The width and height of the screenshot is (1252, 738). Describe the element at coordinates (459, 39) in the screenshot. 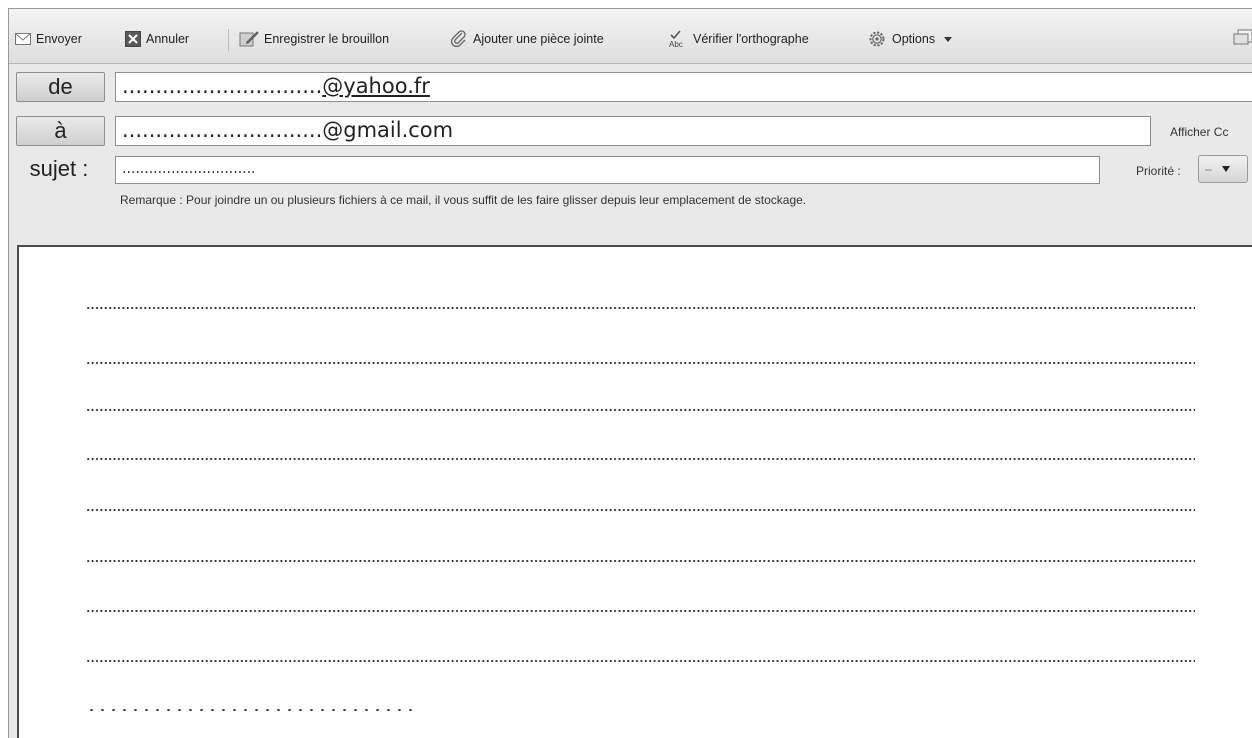

I see `paperclip-icon` at that location.